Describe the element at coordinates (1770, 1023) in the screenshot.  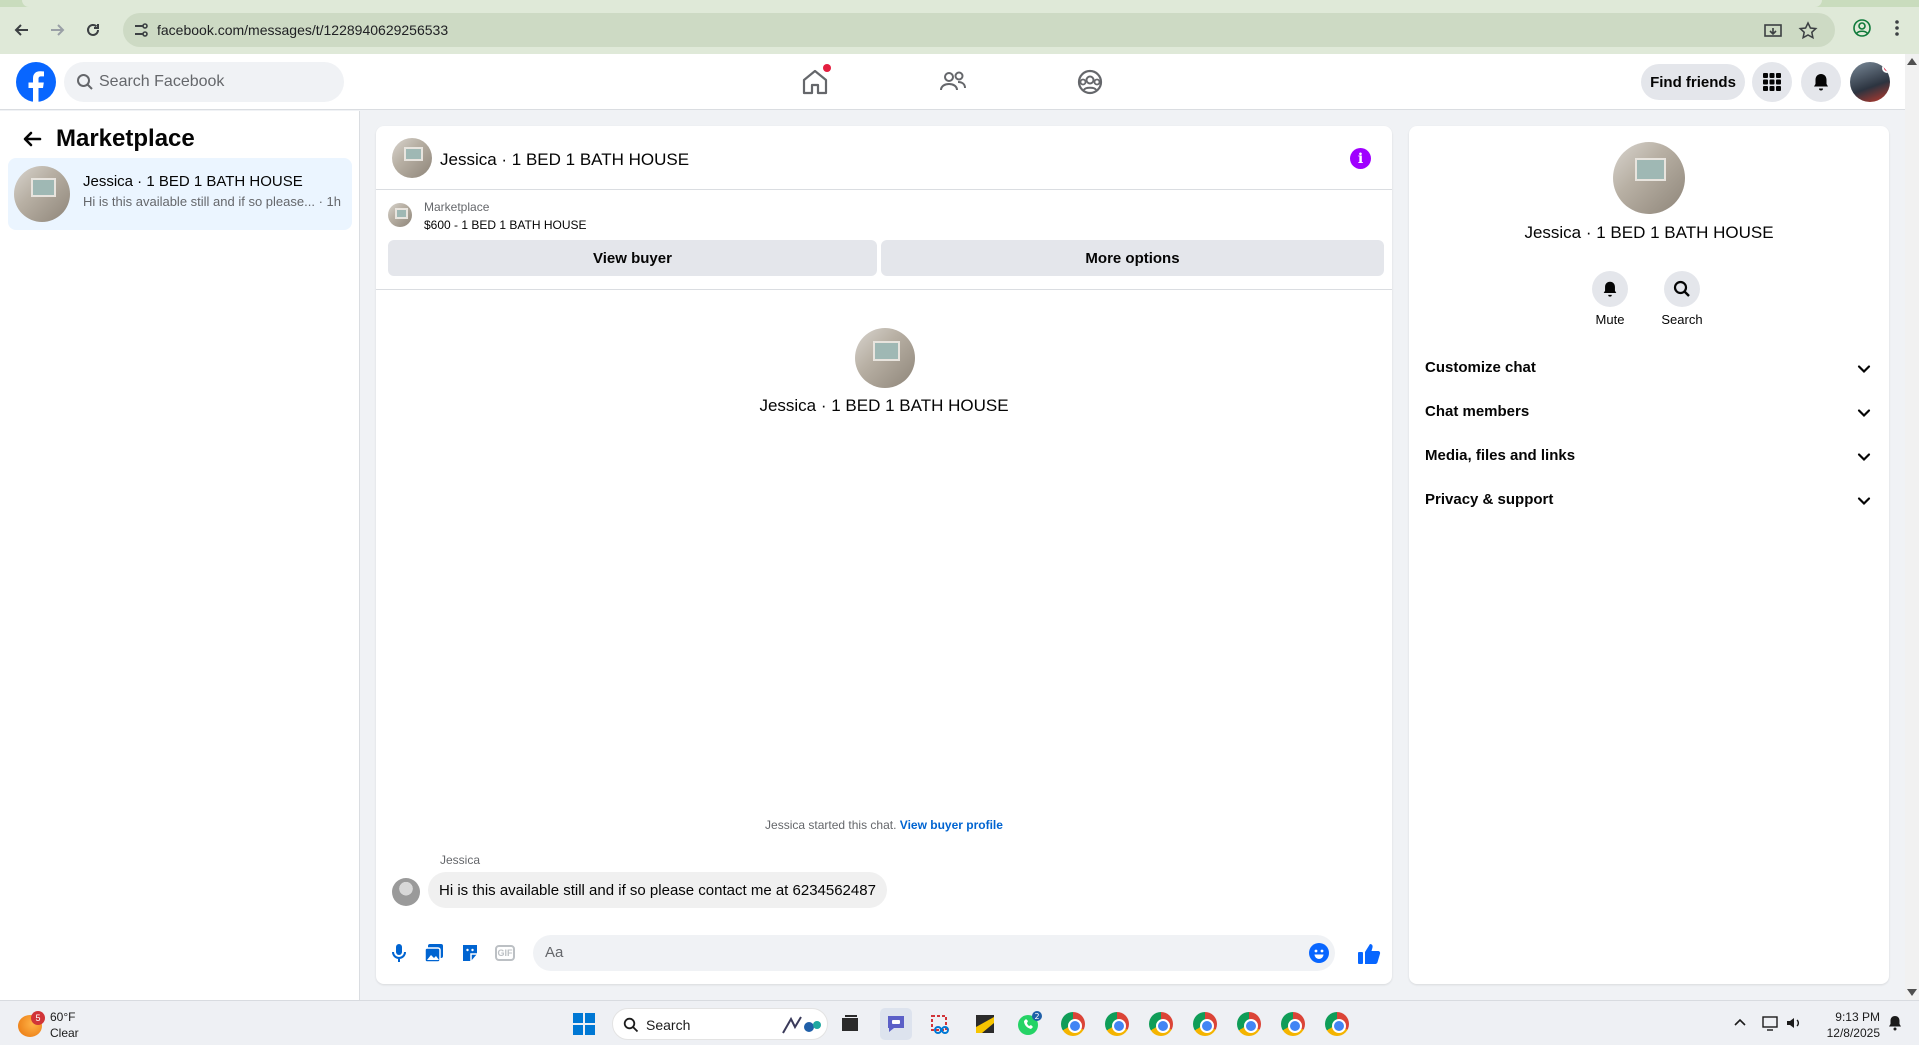
I see `network-icon` at that location.